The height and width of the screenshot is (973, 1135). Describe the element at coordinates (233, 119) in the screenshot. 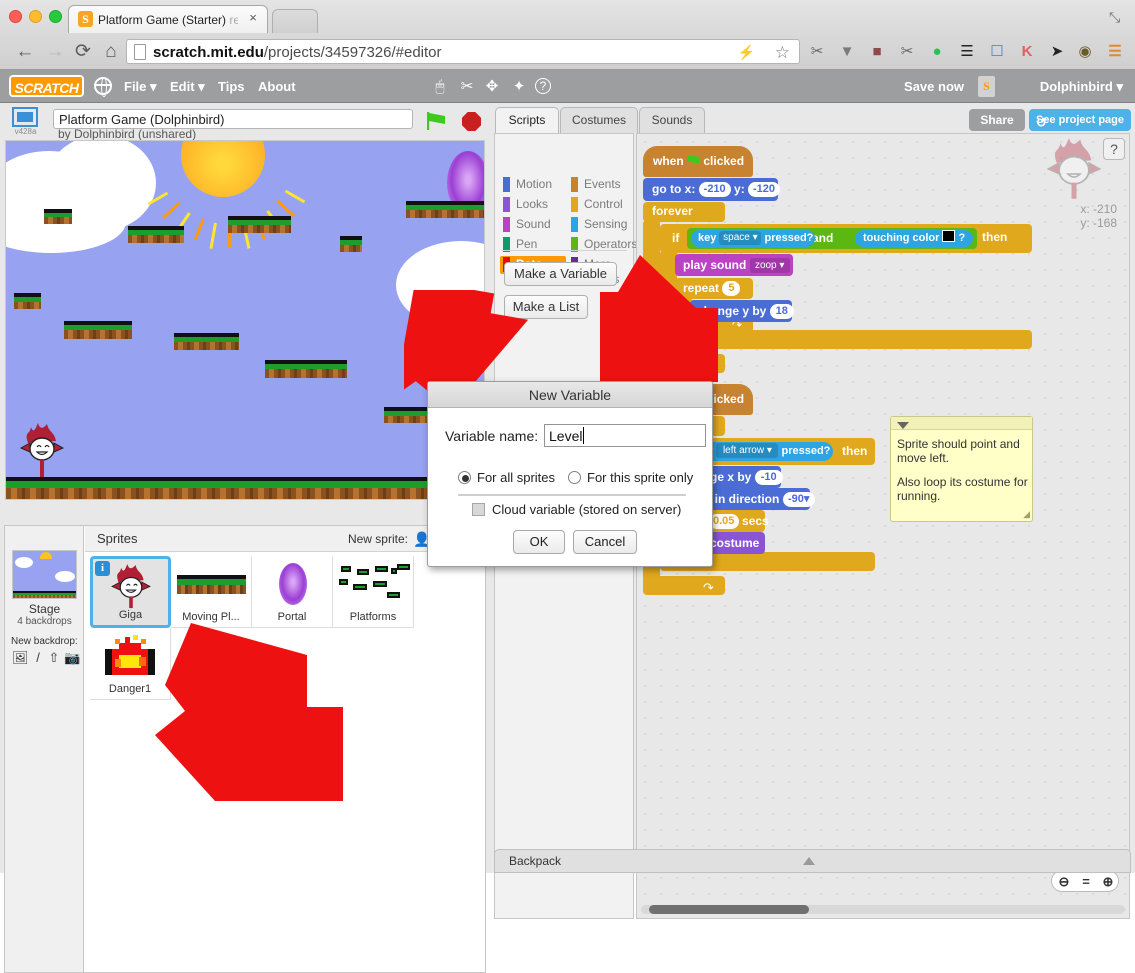

I see `project-title-input` at that location.